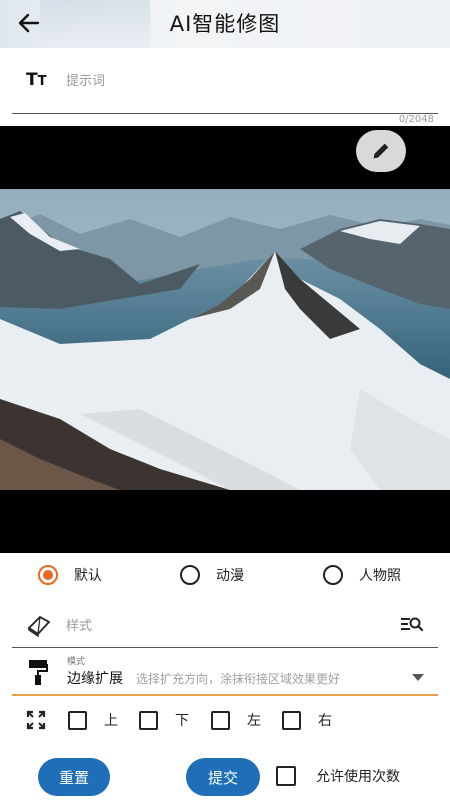 The height and width of the screenshot is (800, 450). Describe the element at coordinates (254, 721) in the screenshot. I see `checkbox-label: 左` at that location.